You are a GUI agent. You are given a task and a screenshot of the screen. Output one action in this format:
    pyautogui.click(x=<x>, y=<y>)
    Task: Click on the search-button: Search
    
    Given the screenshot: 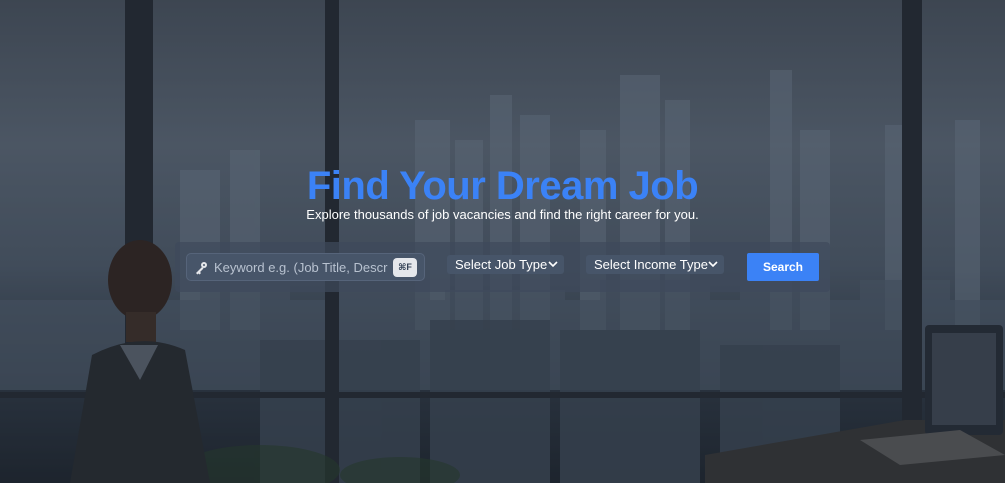 What is the action you would take?
    pyautogui.click(x=783, y=267)
    